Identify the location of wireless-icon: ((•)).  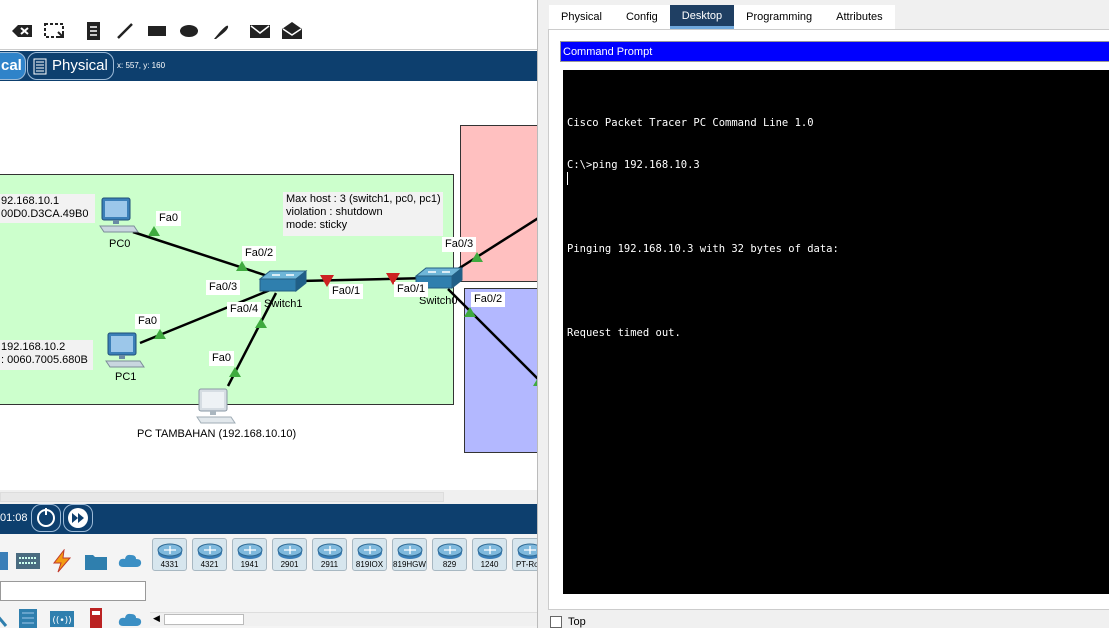
(62, 617).